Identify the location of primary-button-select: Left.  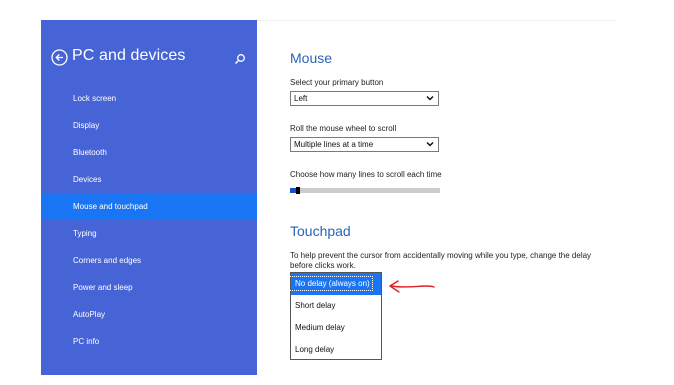
(364, 98).